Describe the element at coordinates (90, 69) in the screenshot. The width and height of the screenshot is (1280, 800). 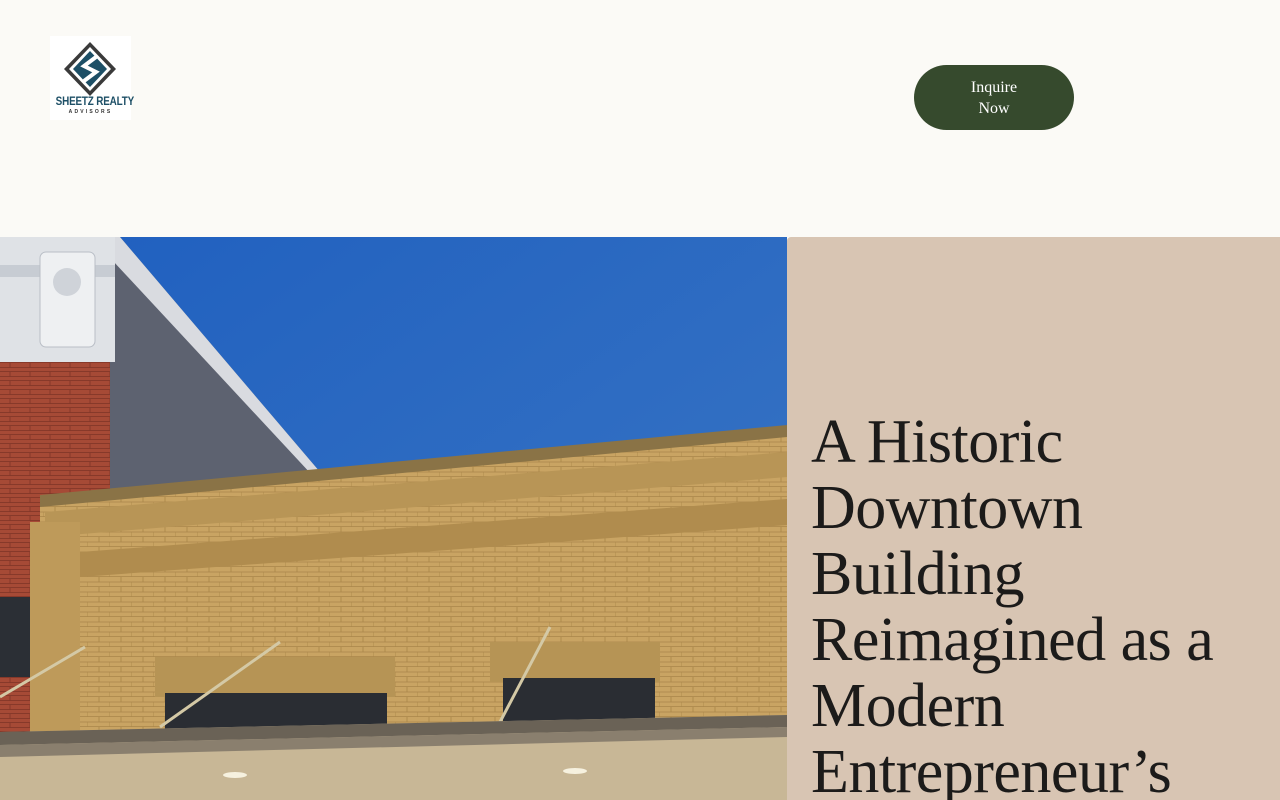
I see `sheetz-realty-logo-icon` at that location.